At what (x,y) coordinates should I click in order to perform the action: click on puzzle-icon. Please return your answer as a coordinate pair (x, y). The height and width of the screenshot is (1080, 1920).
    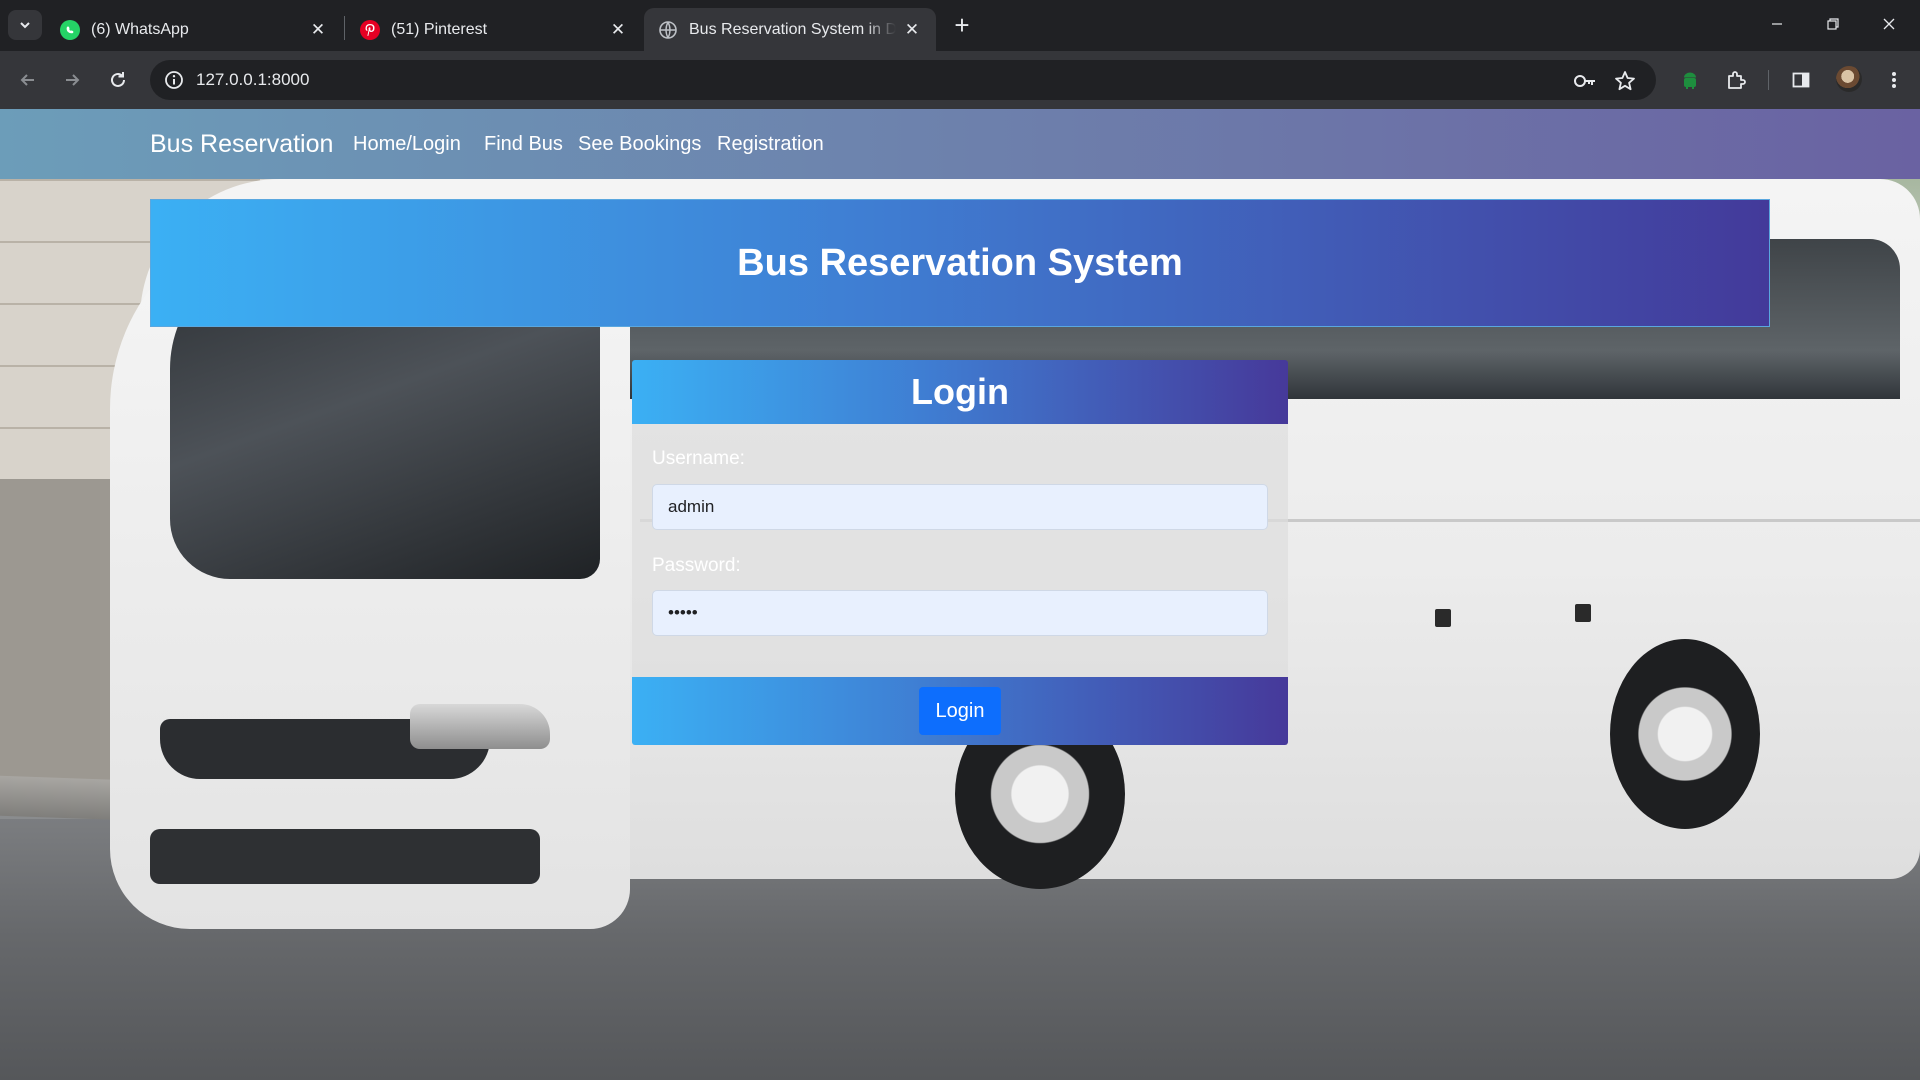
    Looking at the image, I should click on (1737, 80).